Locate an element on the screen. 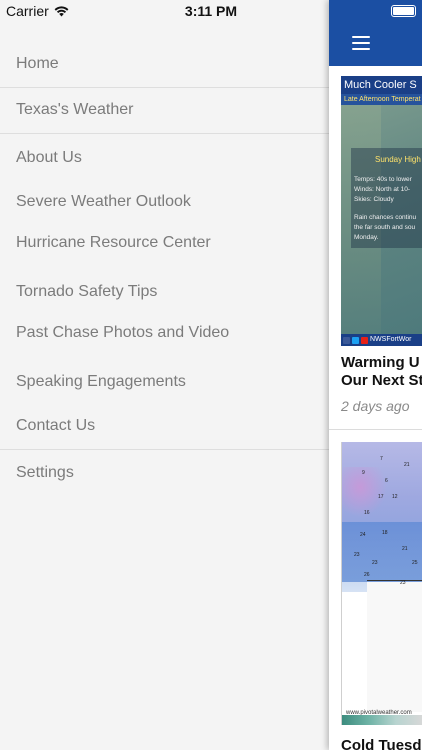 The height and width of the screenshot is (750, 422). menu-item-contact-us: Contact Us is located at coordinates (164, 426).